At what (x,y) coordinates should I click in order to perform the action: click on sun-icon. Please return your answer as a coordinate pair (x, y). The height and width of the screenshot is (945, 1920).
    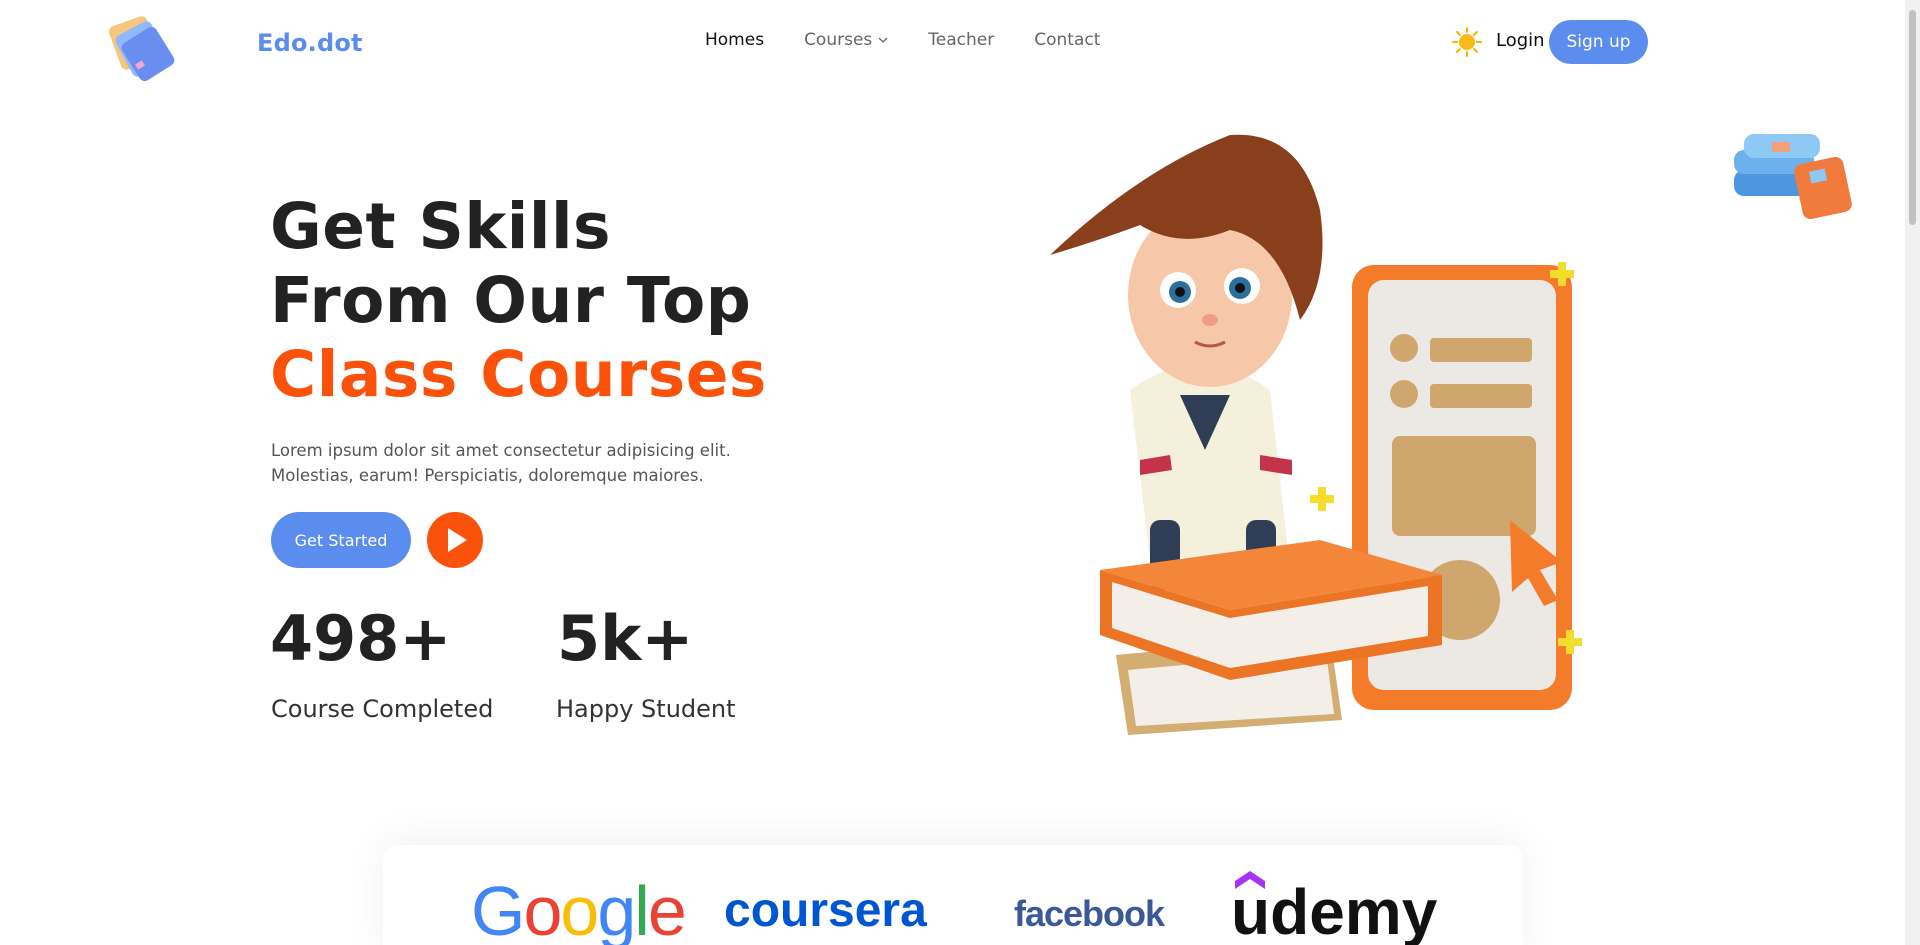
    Looking at the image, I should click on (1467, 42).